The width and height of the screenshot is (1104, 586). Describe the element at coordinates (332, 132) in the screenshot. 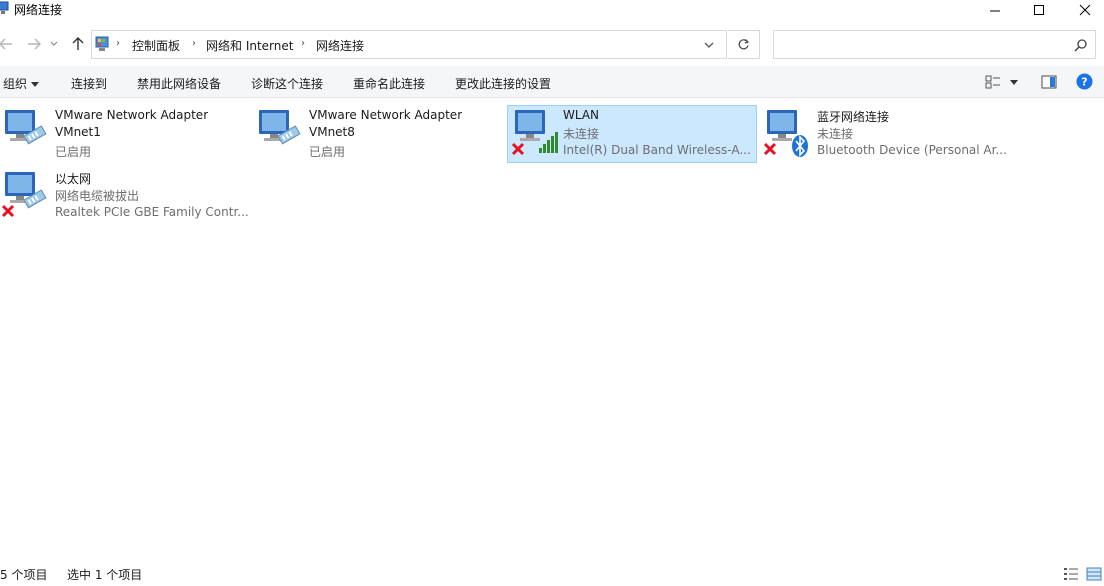

I see `connection-name-line2: VMnet8` at that location.